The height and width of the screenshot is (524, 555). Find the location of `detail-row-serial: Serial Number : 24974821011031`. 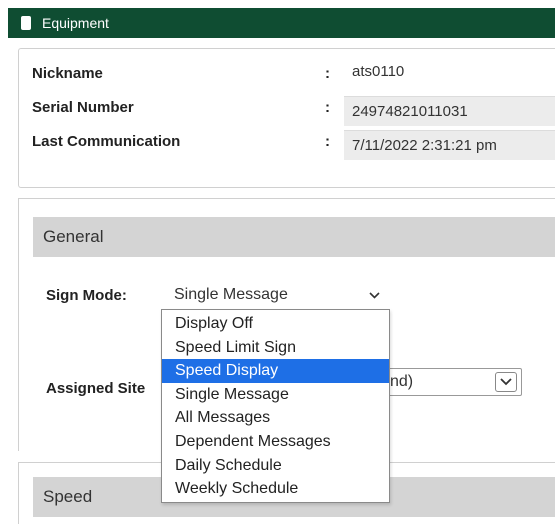

detail-row-serial: Serial Number : 24974821011031 is located at coordinates (287, 108).